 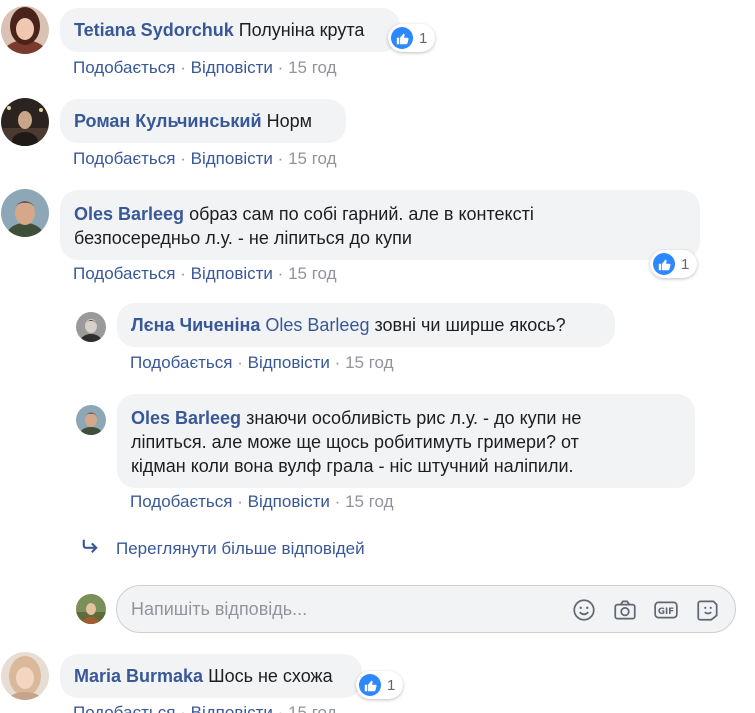 What do you see at coordinates (414, 418) in the screenshot?
I see `reply-text-line: знаючи особливість рис л.у. - до купи не` at bounding box center [414, 418].